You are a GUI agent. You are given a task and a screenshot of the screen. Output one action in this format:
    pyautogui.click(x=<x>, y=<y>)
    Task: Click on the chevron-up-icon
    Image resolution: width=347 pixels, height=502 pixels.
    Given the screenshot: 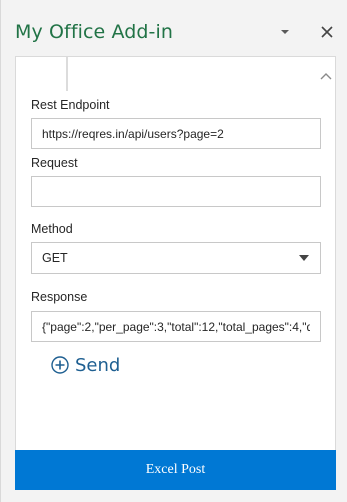 What is the action you would take?
    pyautogui.click(x=326, y=76)
    